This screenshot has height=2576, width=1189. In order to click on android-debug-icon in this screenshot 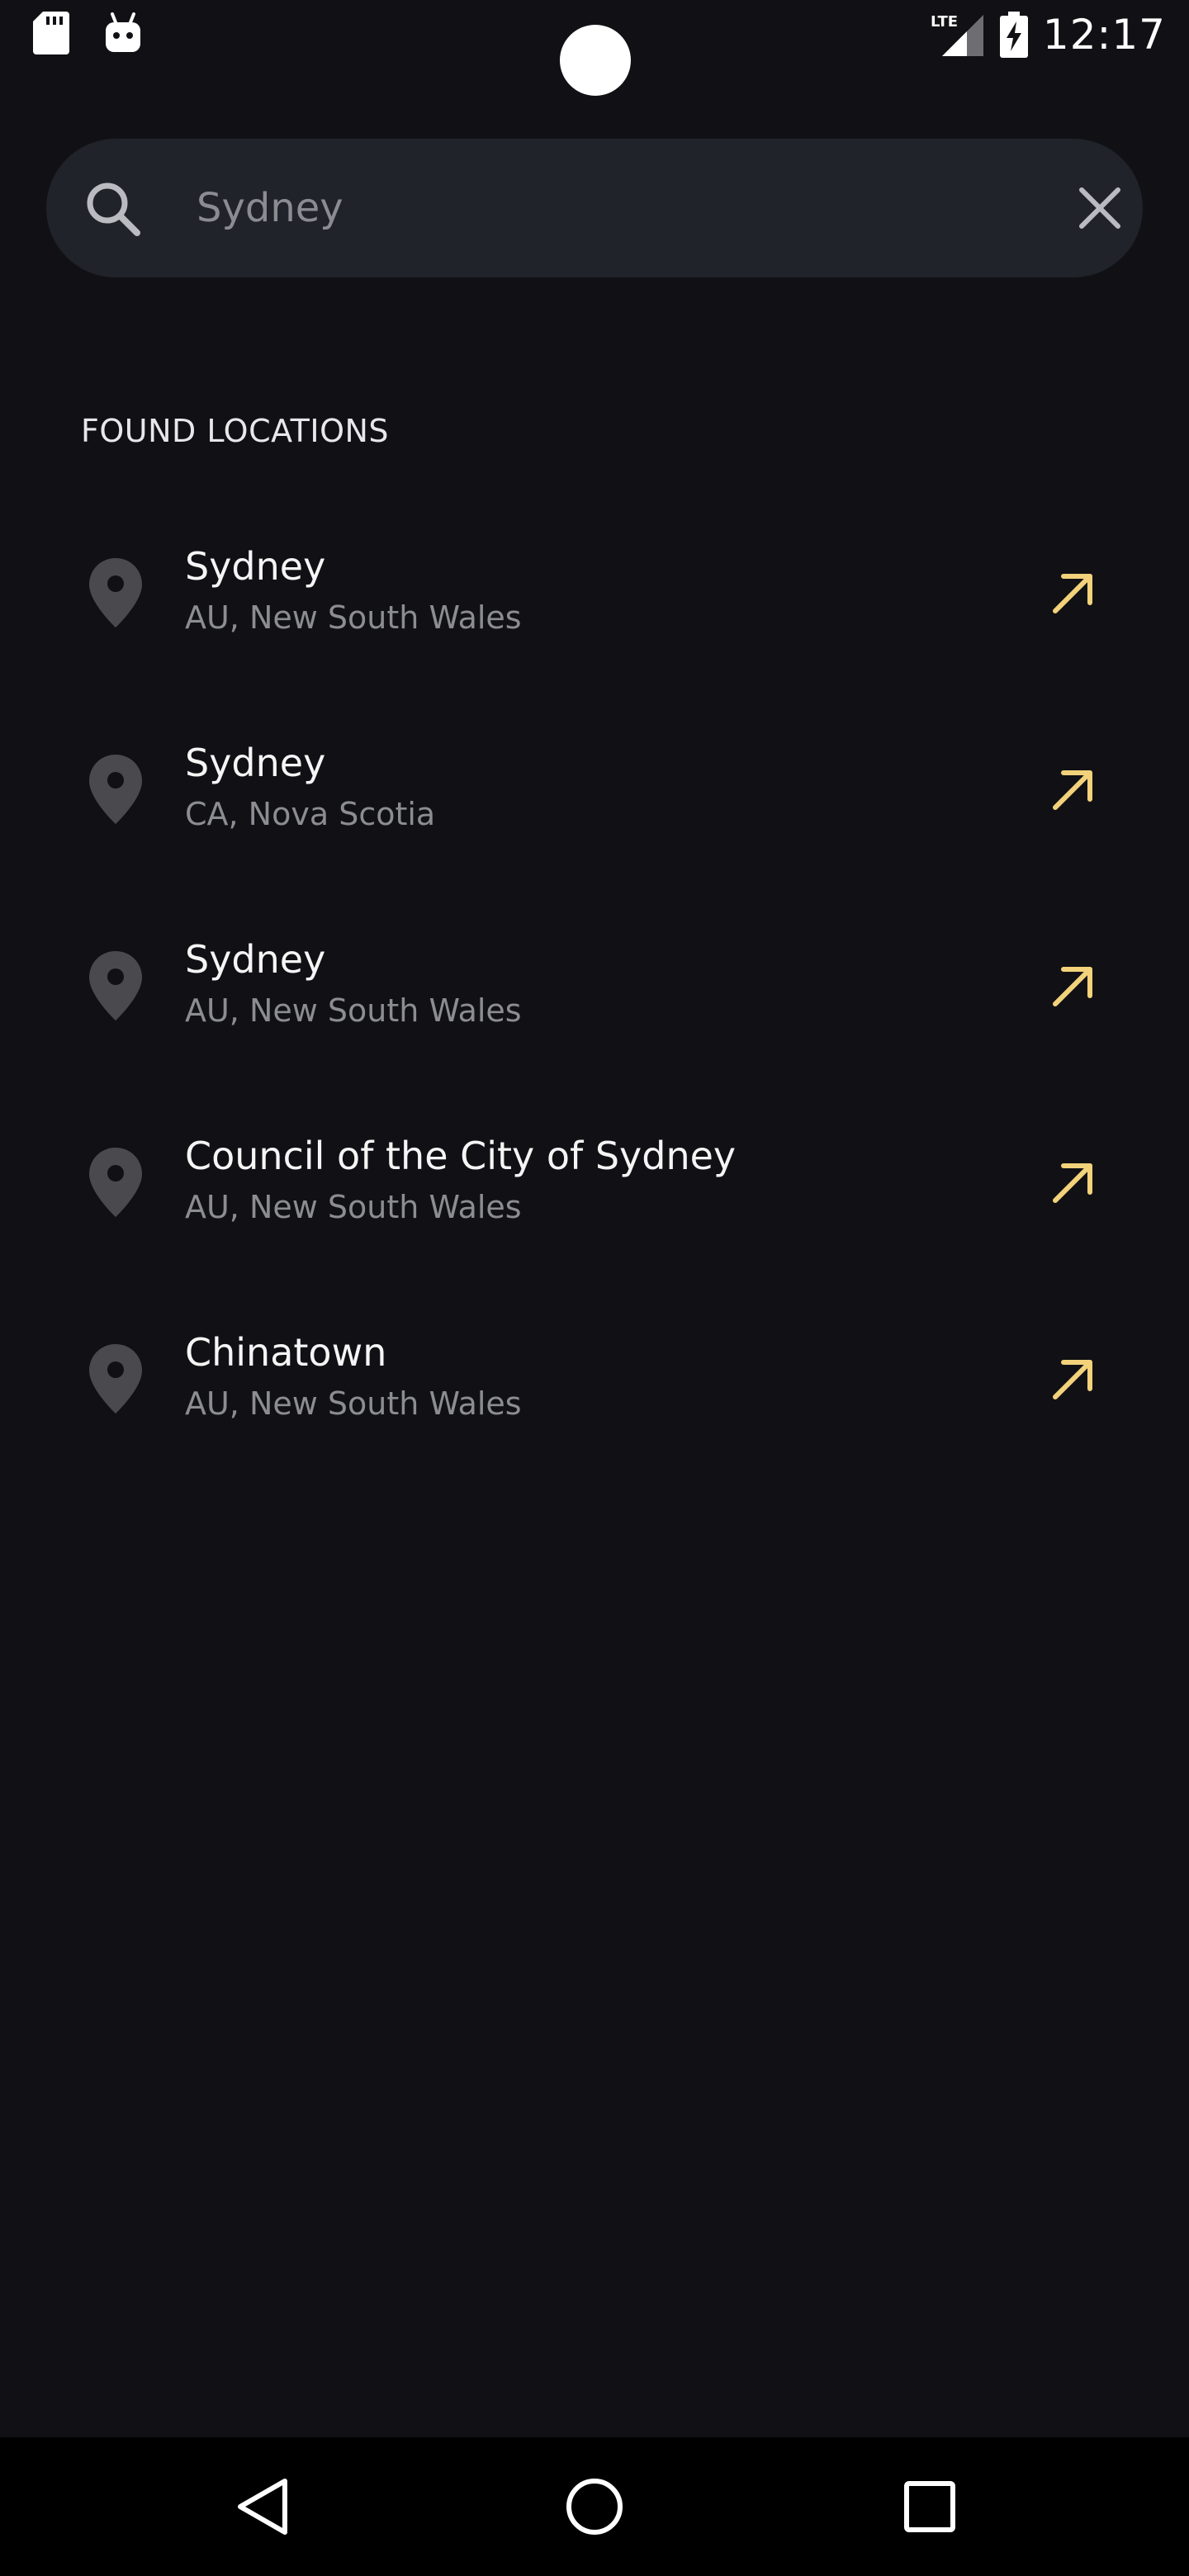, I will do `click(123, 32)`.